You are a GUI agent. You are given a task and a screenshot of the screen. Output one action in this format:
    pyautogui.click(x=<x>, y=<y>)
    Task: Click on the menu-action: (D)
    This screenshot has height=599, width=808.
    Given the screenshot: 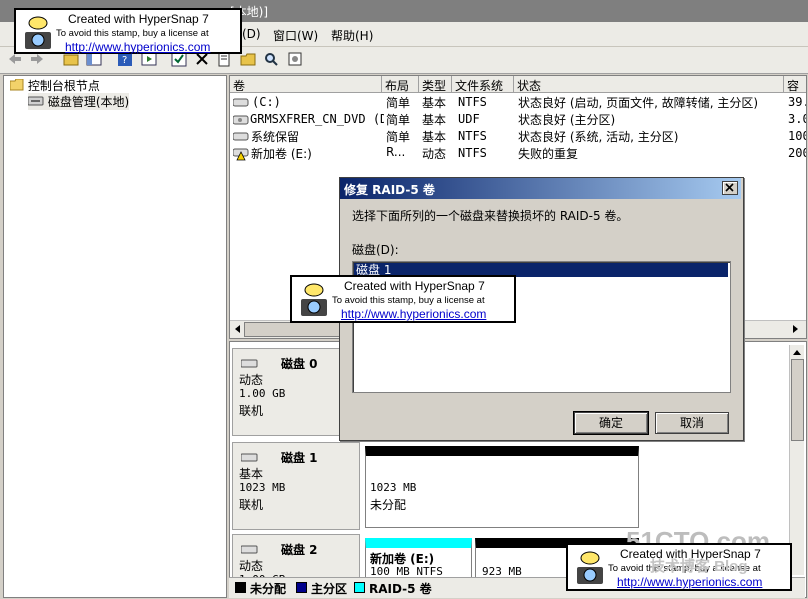 What is the action you would take?
    pyautogui.click(x=251, y=34)
    